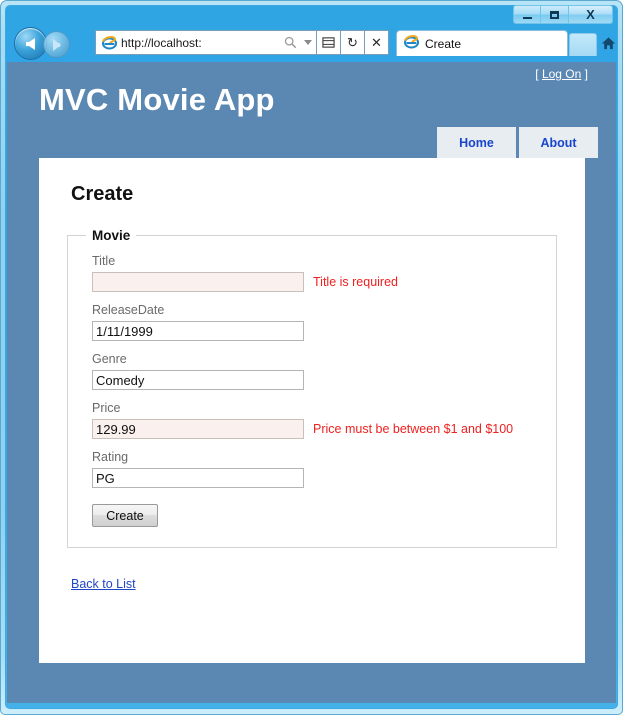  I want to click on field-line-releasedate, so click(324, 331).